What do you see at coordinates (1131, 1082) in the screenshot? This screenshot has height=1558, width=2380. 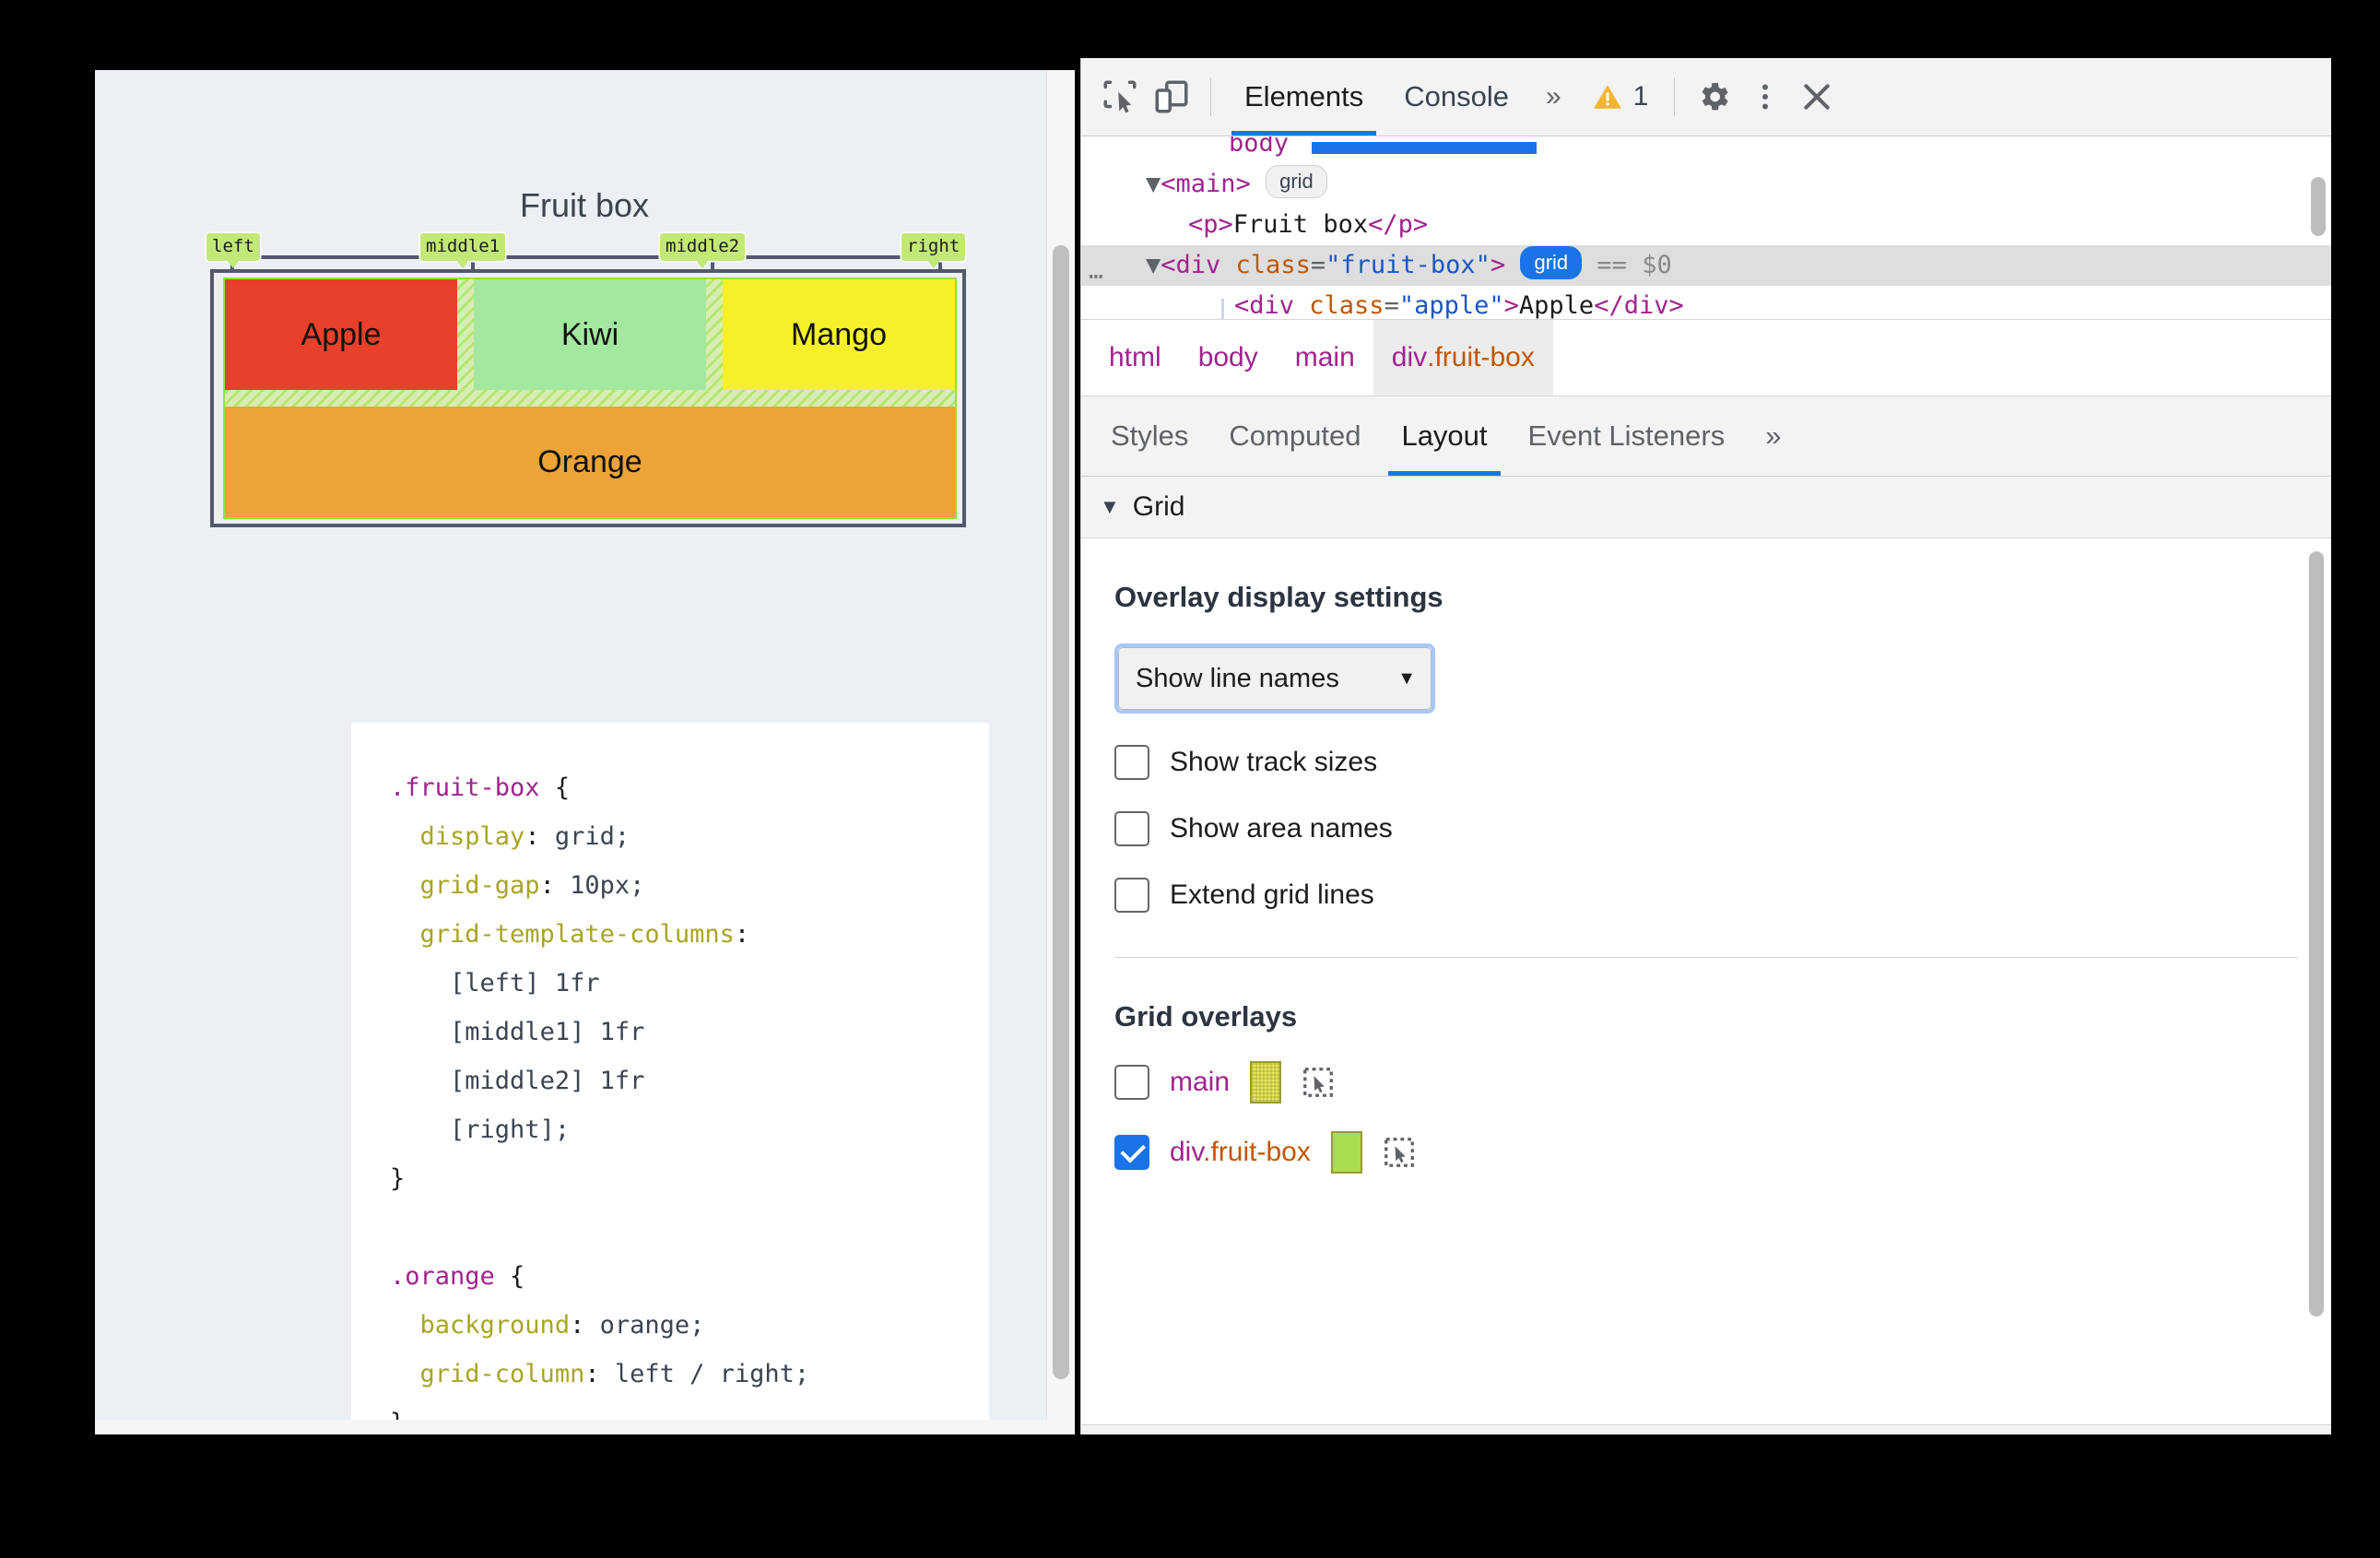 I see `checkbox-overlay-main` at bounding box center [1131, 1082].